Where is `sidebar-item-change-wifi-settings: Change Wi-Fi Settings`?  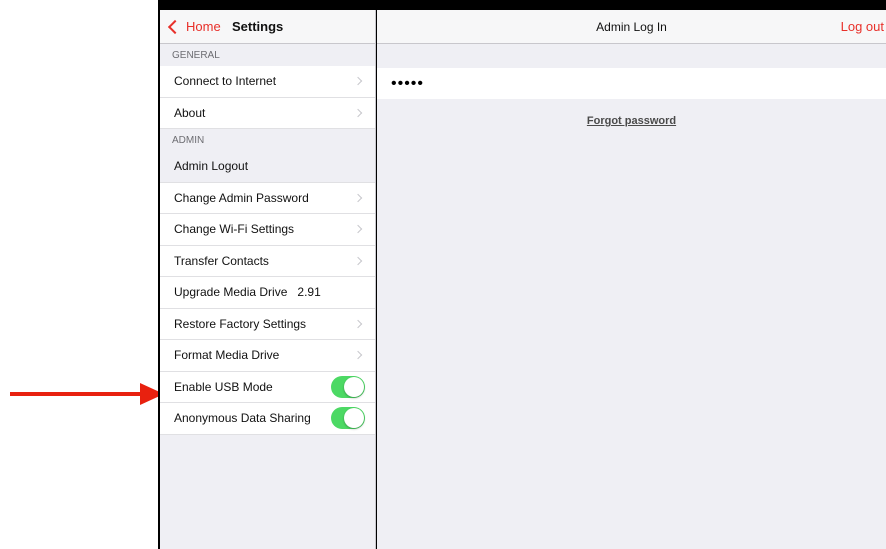 sidebar-item-change-wifi-settings: Change Wi-Fi Settings is located at coordinates (267, 230).